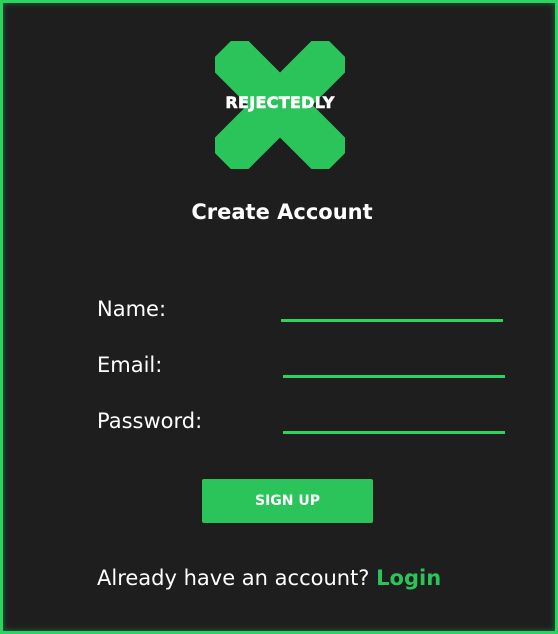  Describe the element at coordinates (394, 364) in the screenshot. I see `email-field` at that location.